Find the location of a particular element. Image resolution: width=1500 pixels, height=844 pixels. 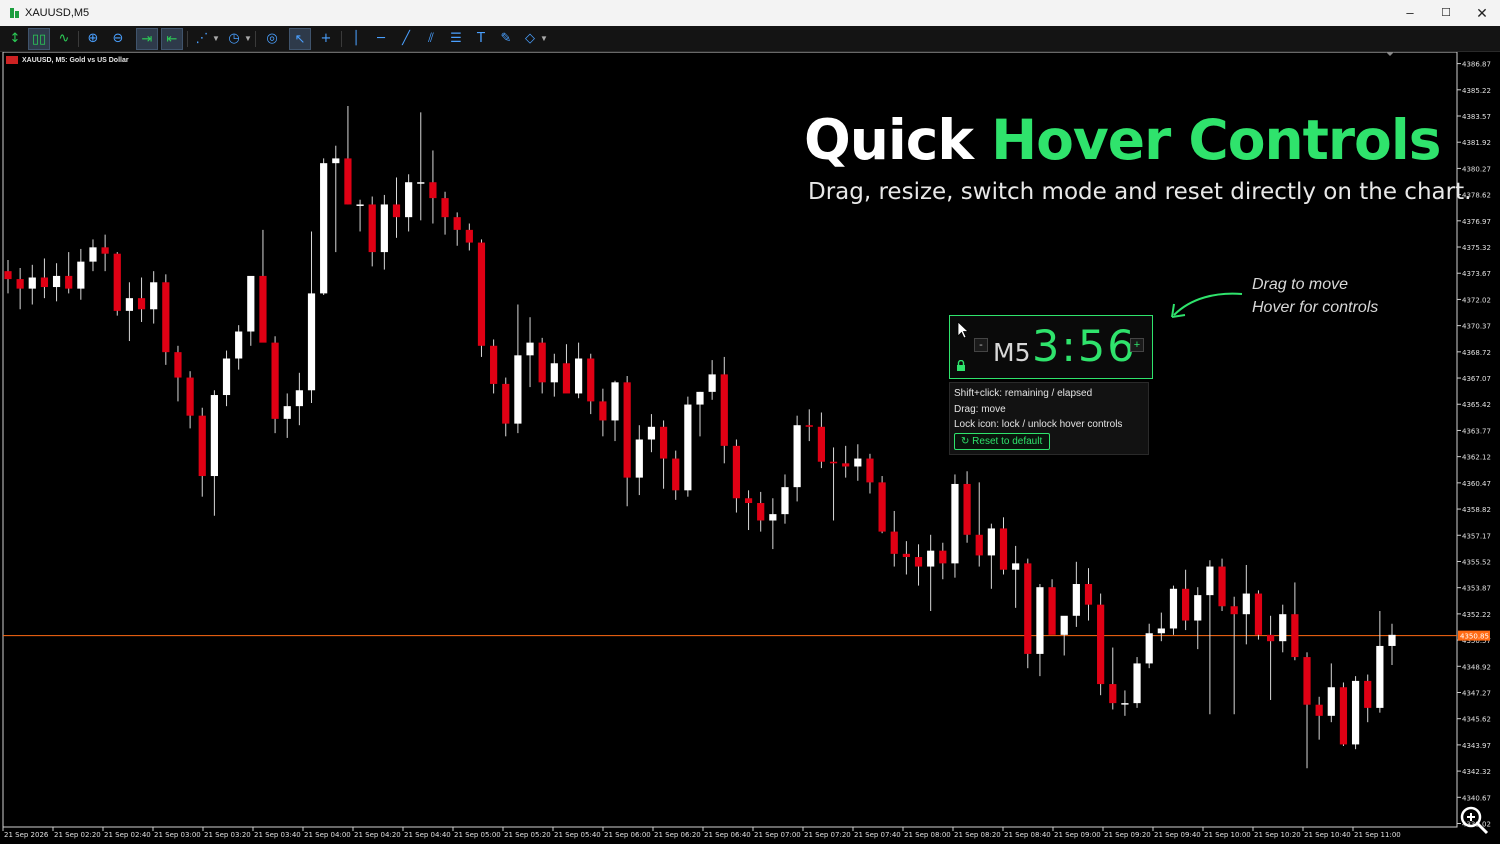

vertical-line-icon: │ is located at coordinates (356, 39).